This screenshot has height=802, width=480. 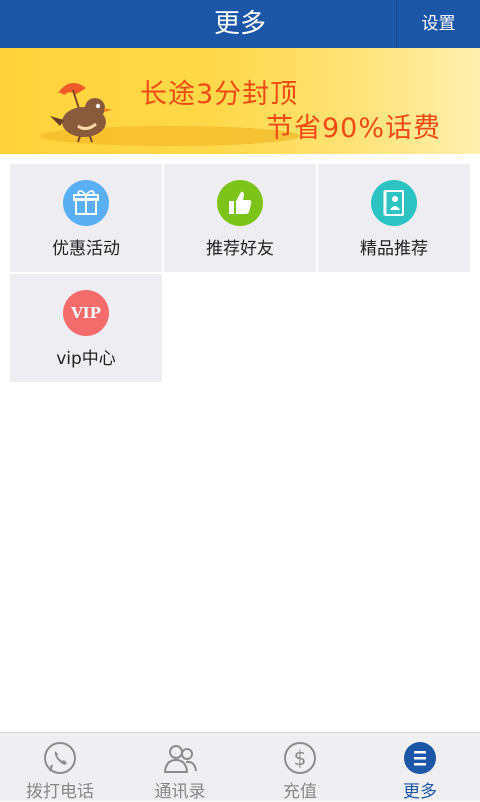 What do you see at coordinates (240, 203) in the screenshot?
I see `thumbs-up-icon` at bounding box center [240, 203].